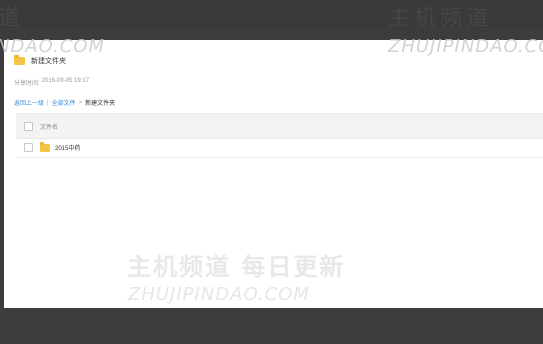 Image resolution: width=543 pixels, height=344 pixels. Describe the element at coordinates (28, 126) in the screenshot. I see `select-all-checkbox` at that location.